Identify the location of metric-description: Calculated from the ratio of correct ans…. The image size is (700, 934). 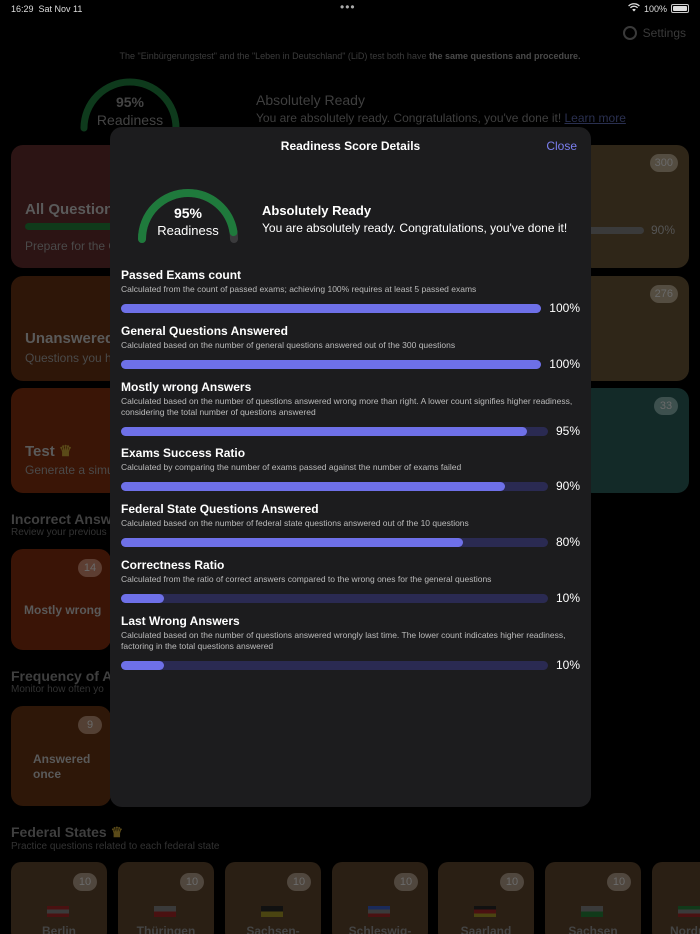
(306, 579).